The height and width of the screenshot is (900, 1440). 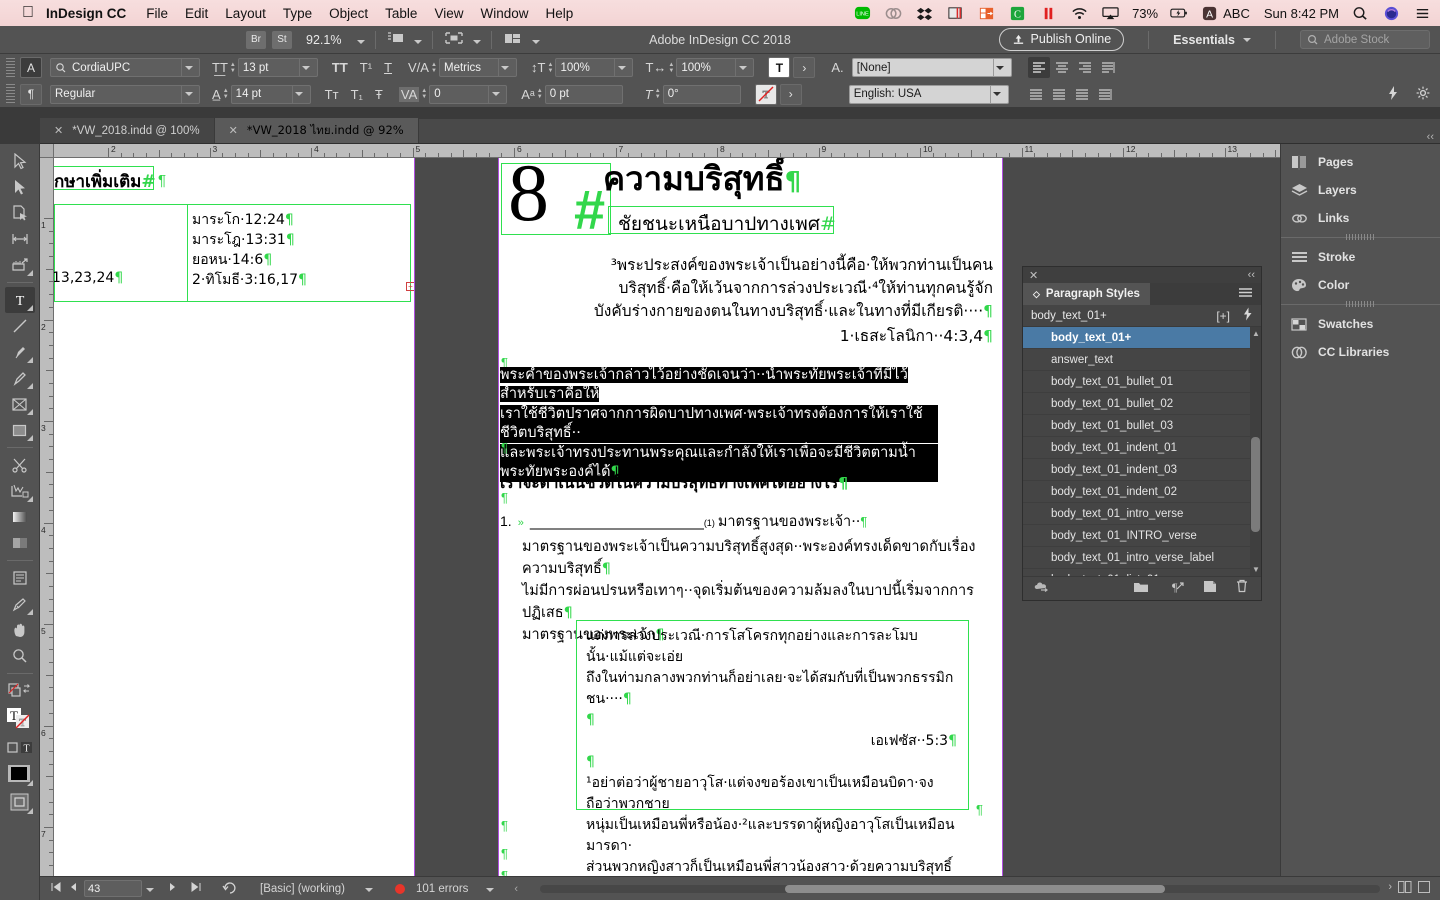 I want to click on font-size-field: 13 pt, so click(x=277, y=67).